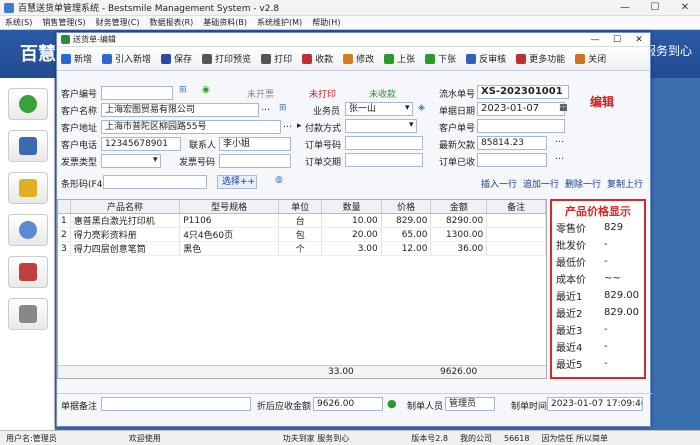 Image resolution: width=700 pixels, height=445 pixels. Describe the element at coordinates (125, 234) in the screenshot. I see `table-cell: 得力亮彩资料册` at that location.